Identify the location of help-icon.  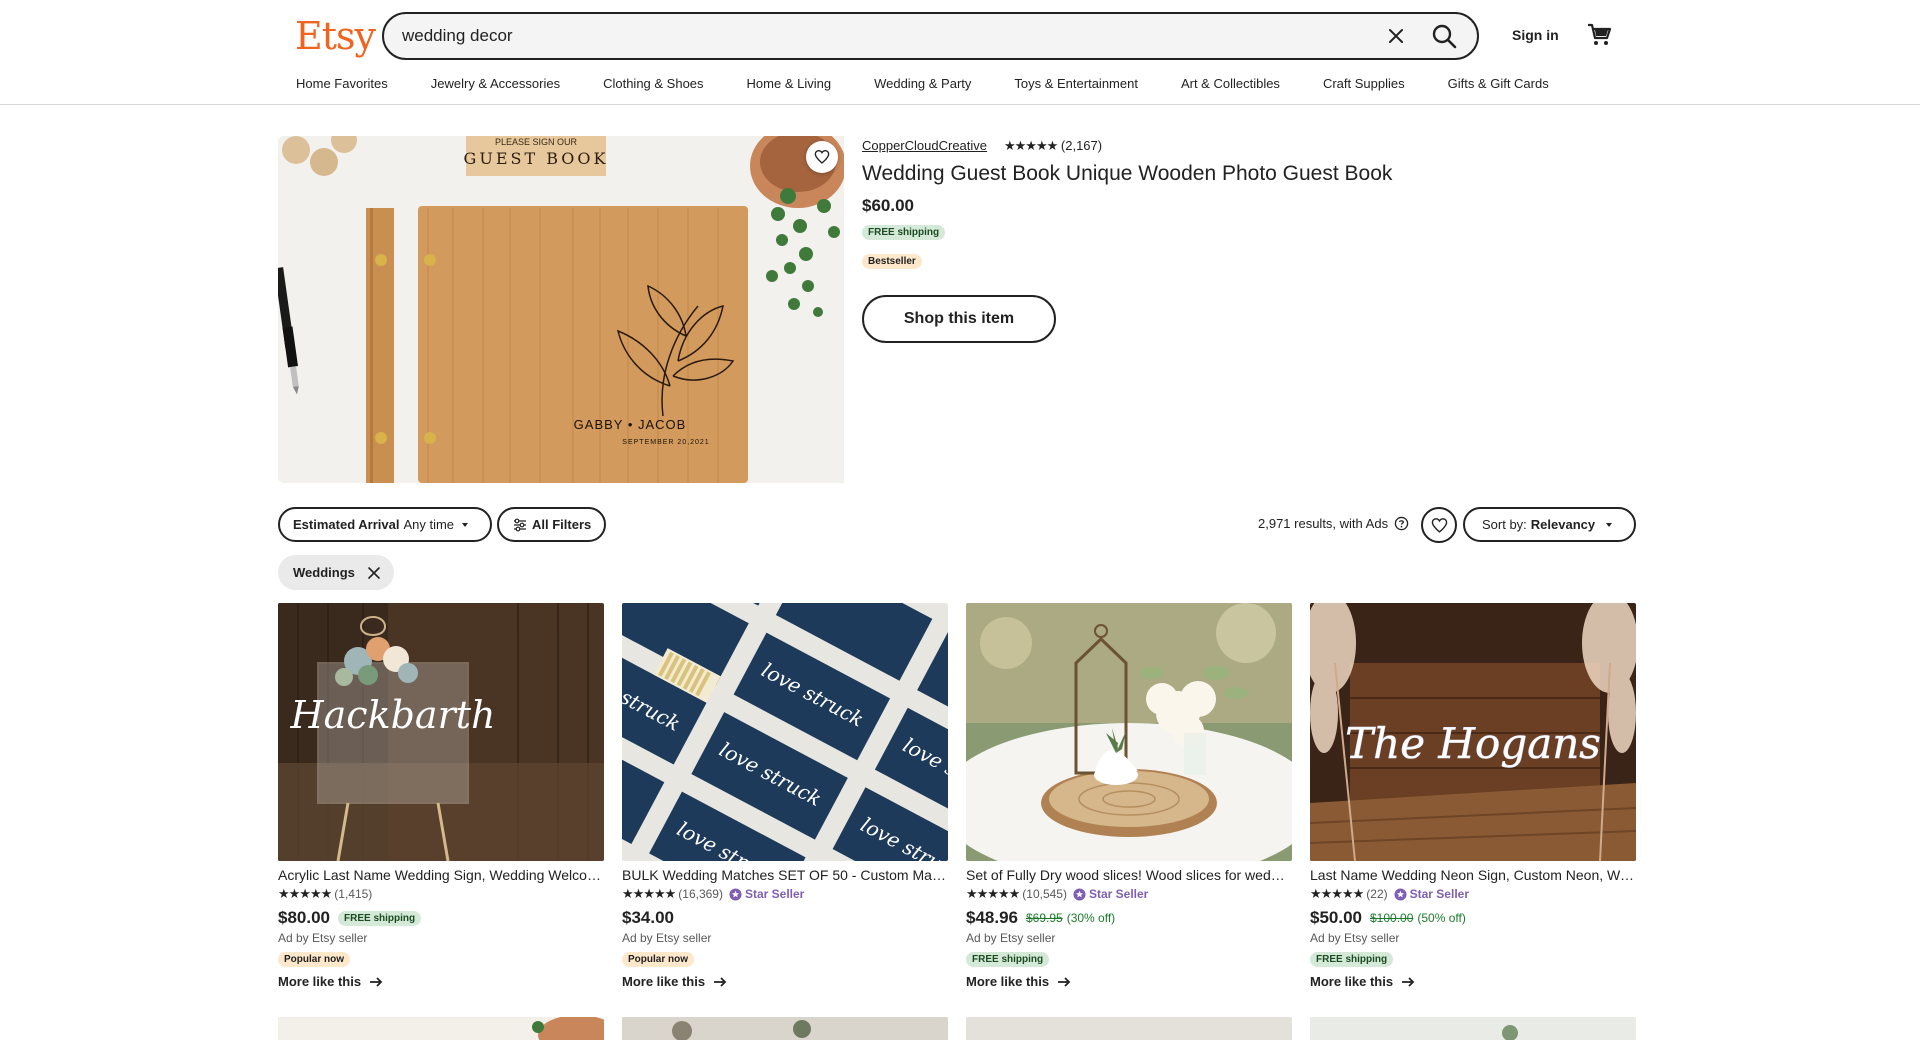
(1401, 523).